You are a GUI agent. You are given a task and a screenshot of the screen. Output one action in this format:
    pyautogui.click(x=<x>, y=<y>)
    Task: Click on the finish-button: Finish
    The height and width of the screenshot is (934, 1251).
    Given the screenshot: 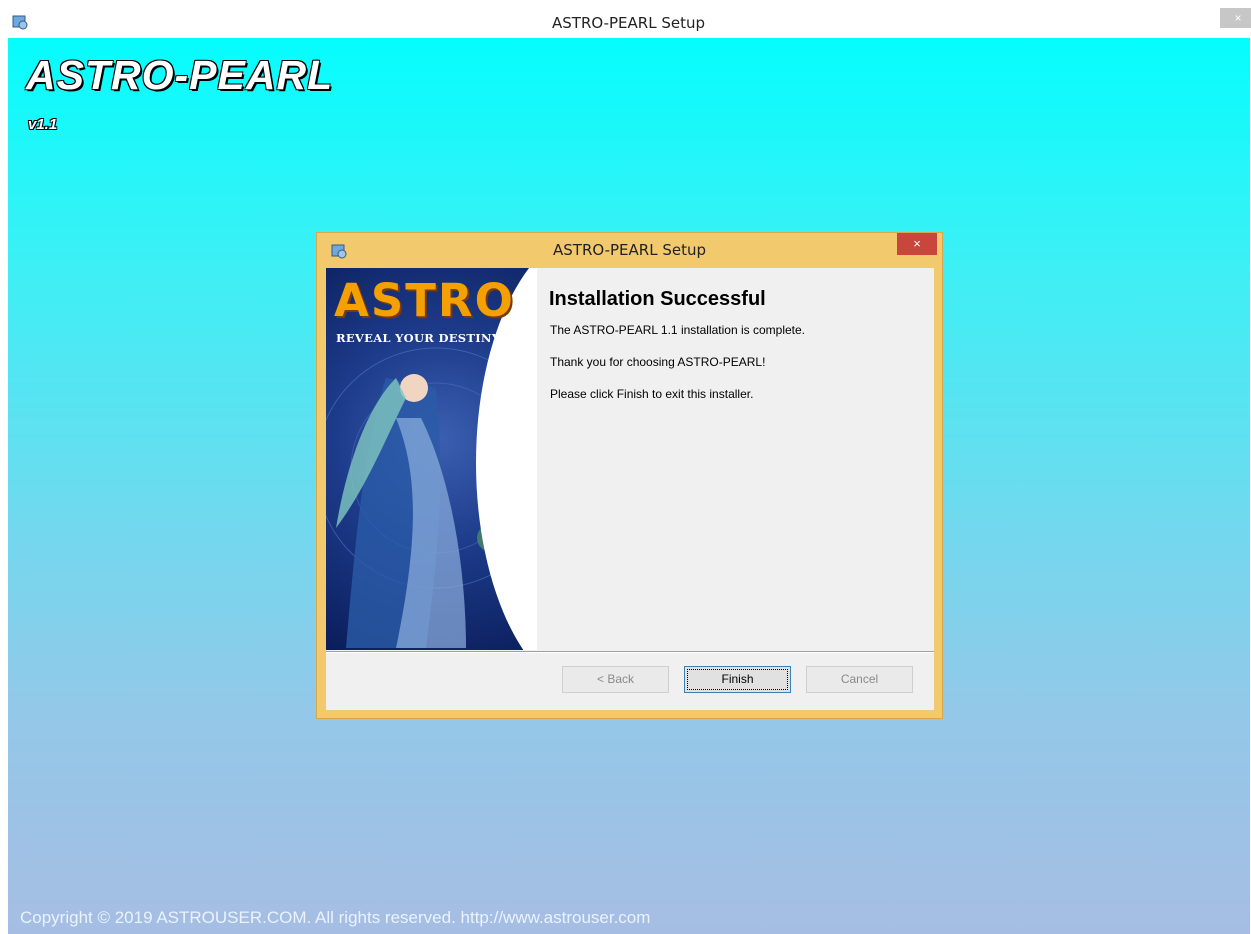 What is the action you would take?
    pyautogui.click(x=737, y=679)
    